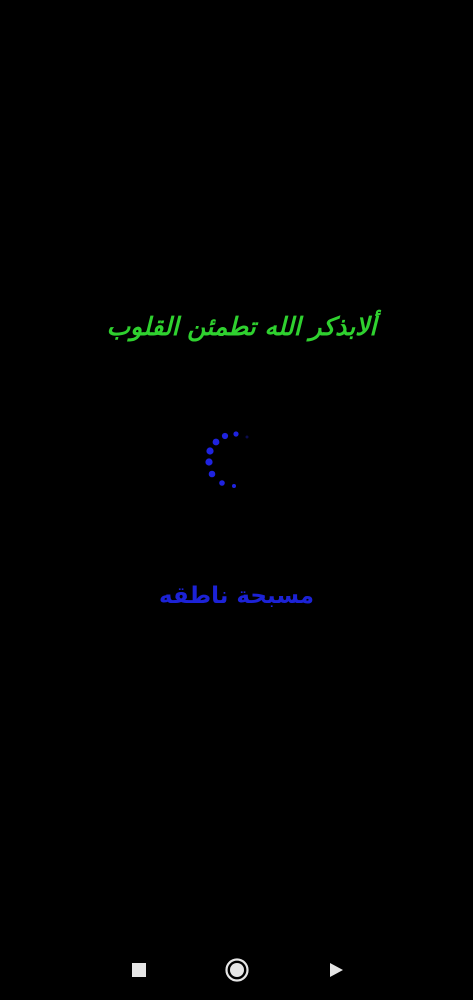 Image resolution: width=473 pixels, height=1000 pixels. I want to click on home-button, so click(237, 970).